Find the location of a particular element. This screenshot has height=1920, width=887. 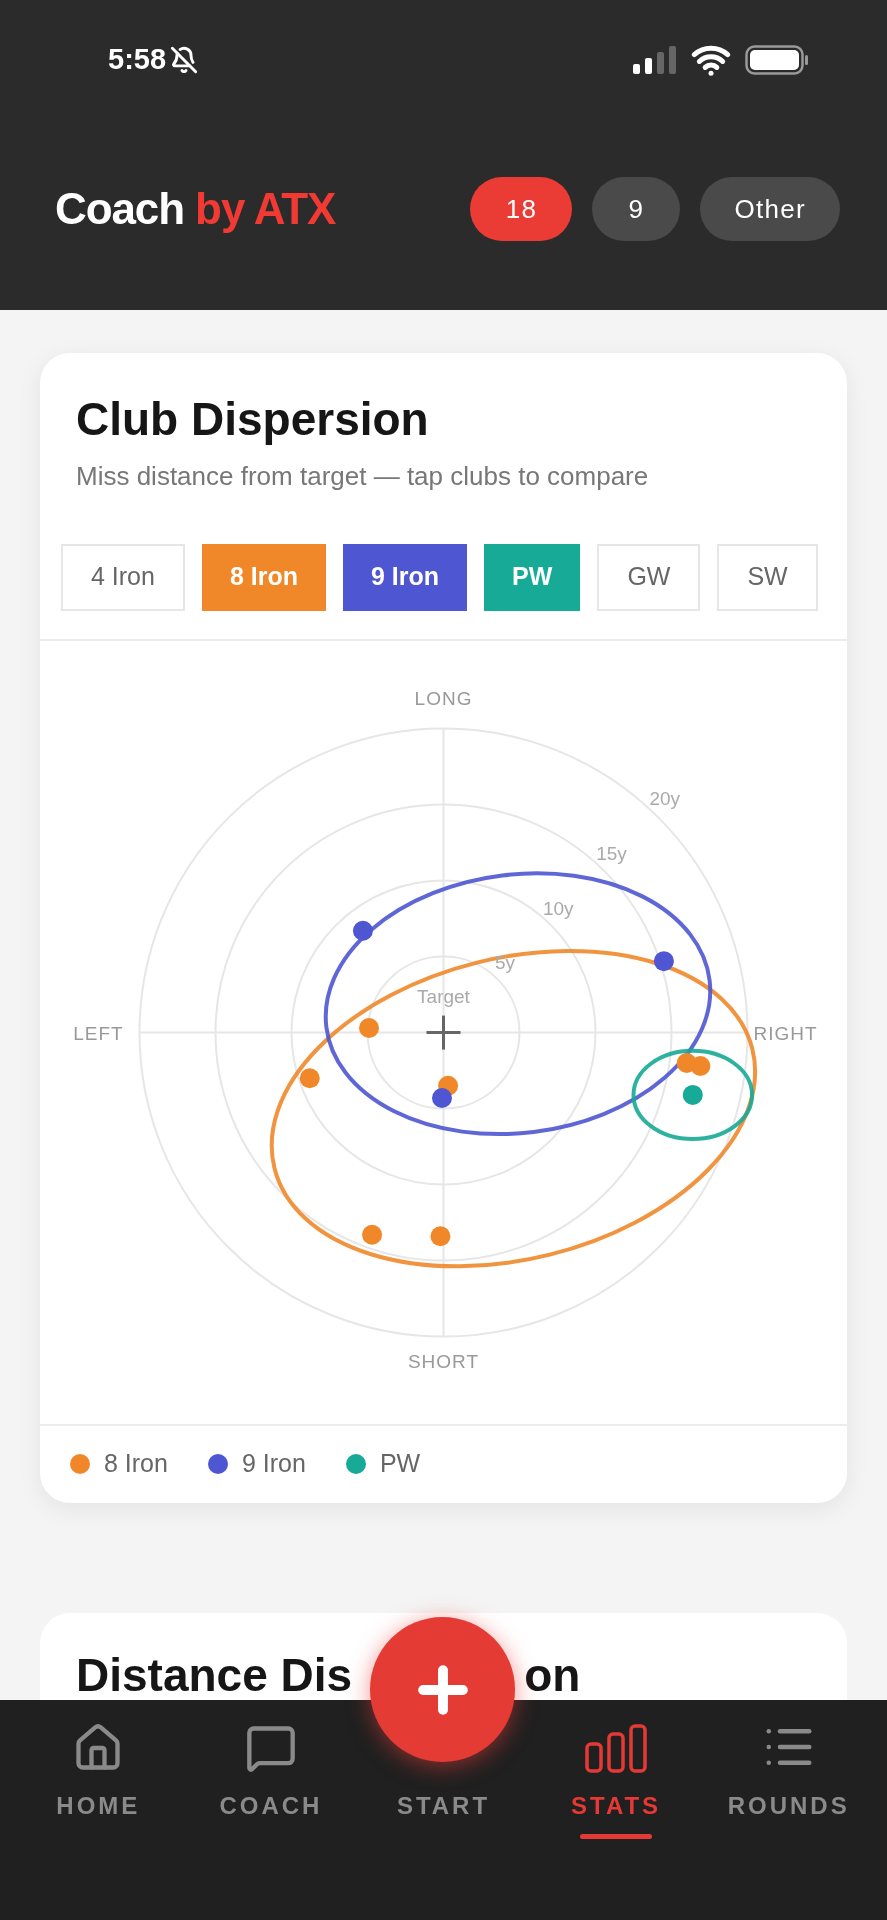

app-logo: Coach by ATX is located at coordinates (195, 209).